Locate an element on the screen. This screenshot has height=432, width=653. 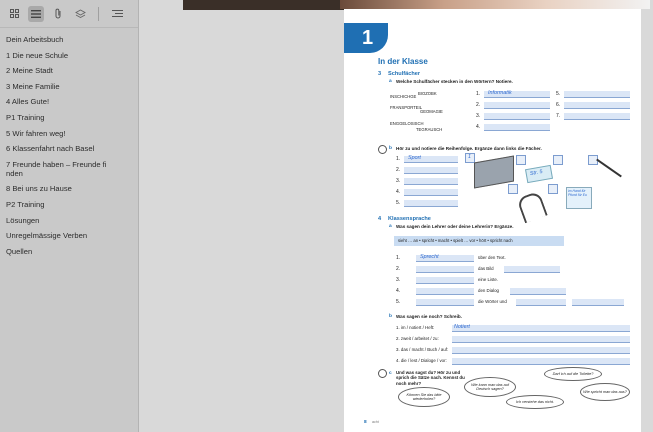
toc-item: 6 Klassenfahrt nach Basel is located at coordinates (69, 148).